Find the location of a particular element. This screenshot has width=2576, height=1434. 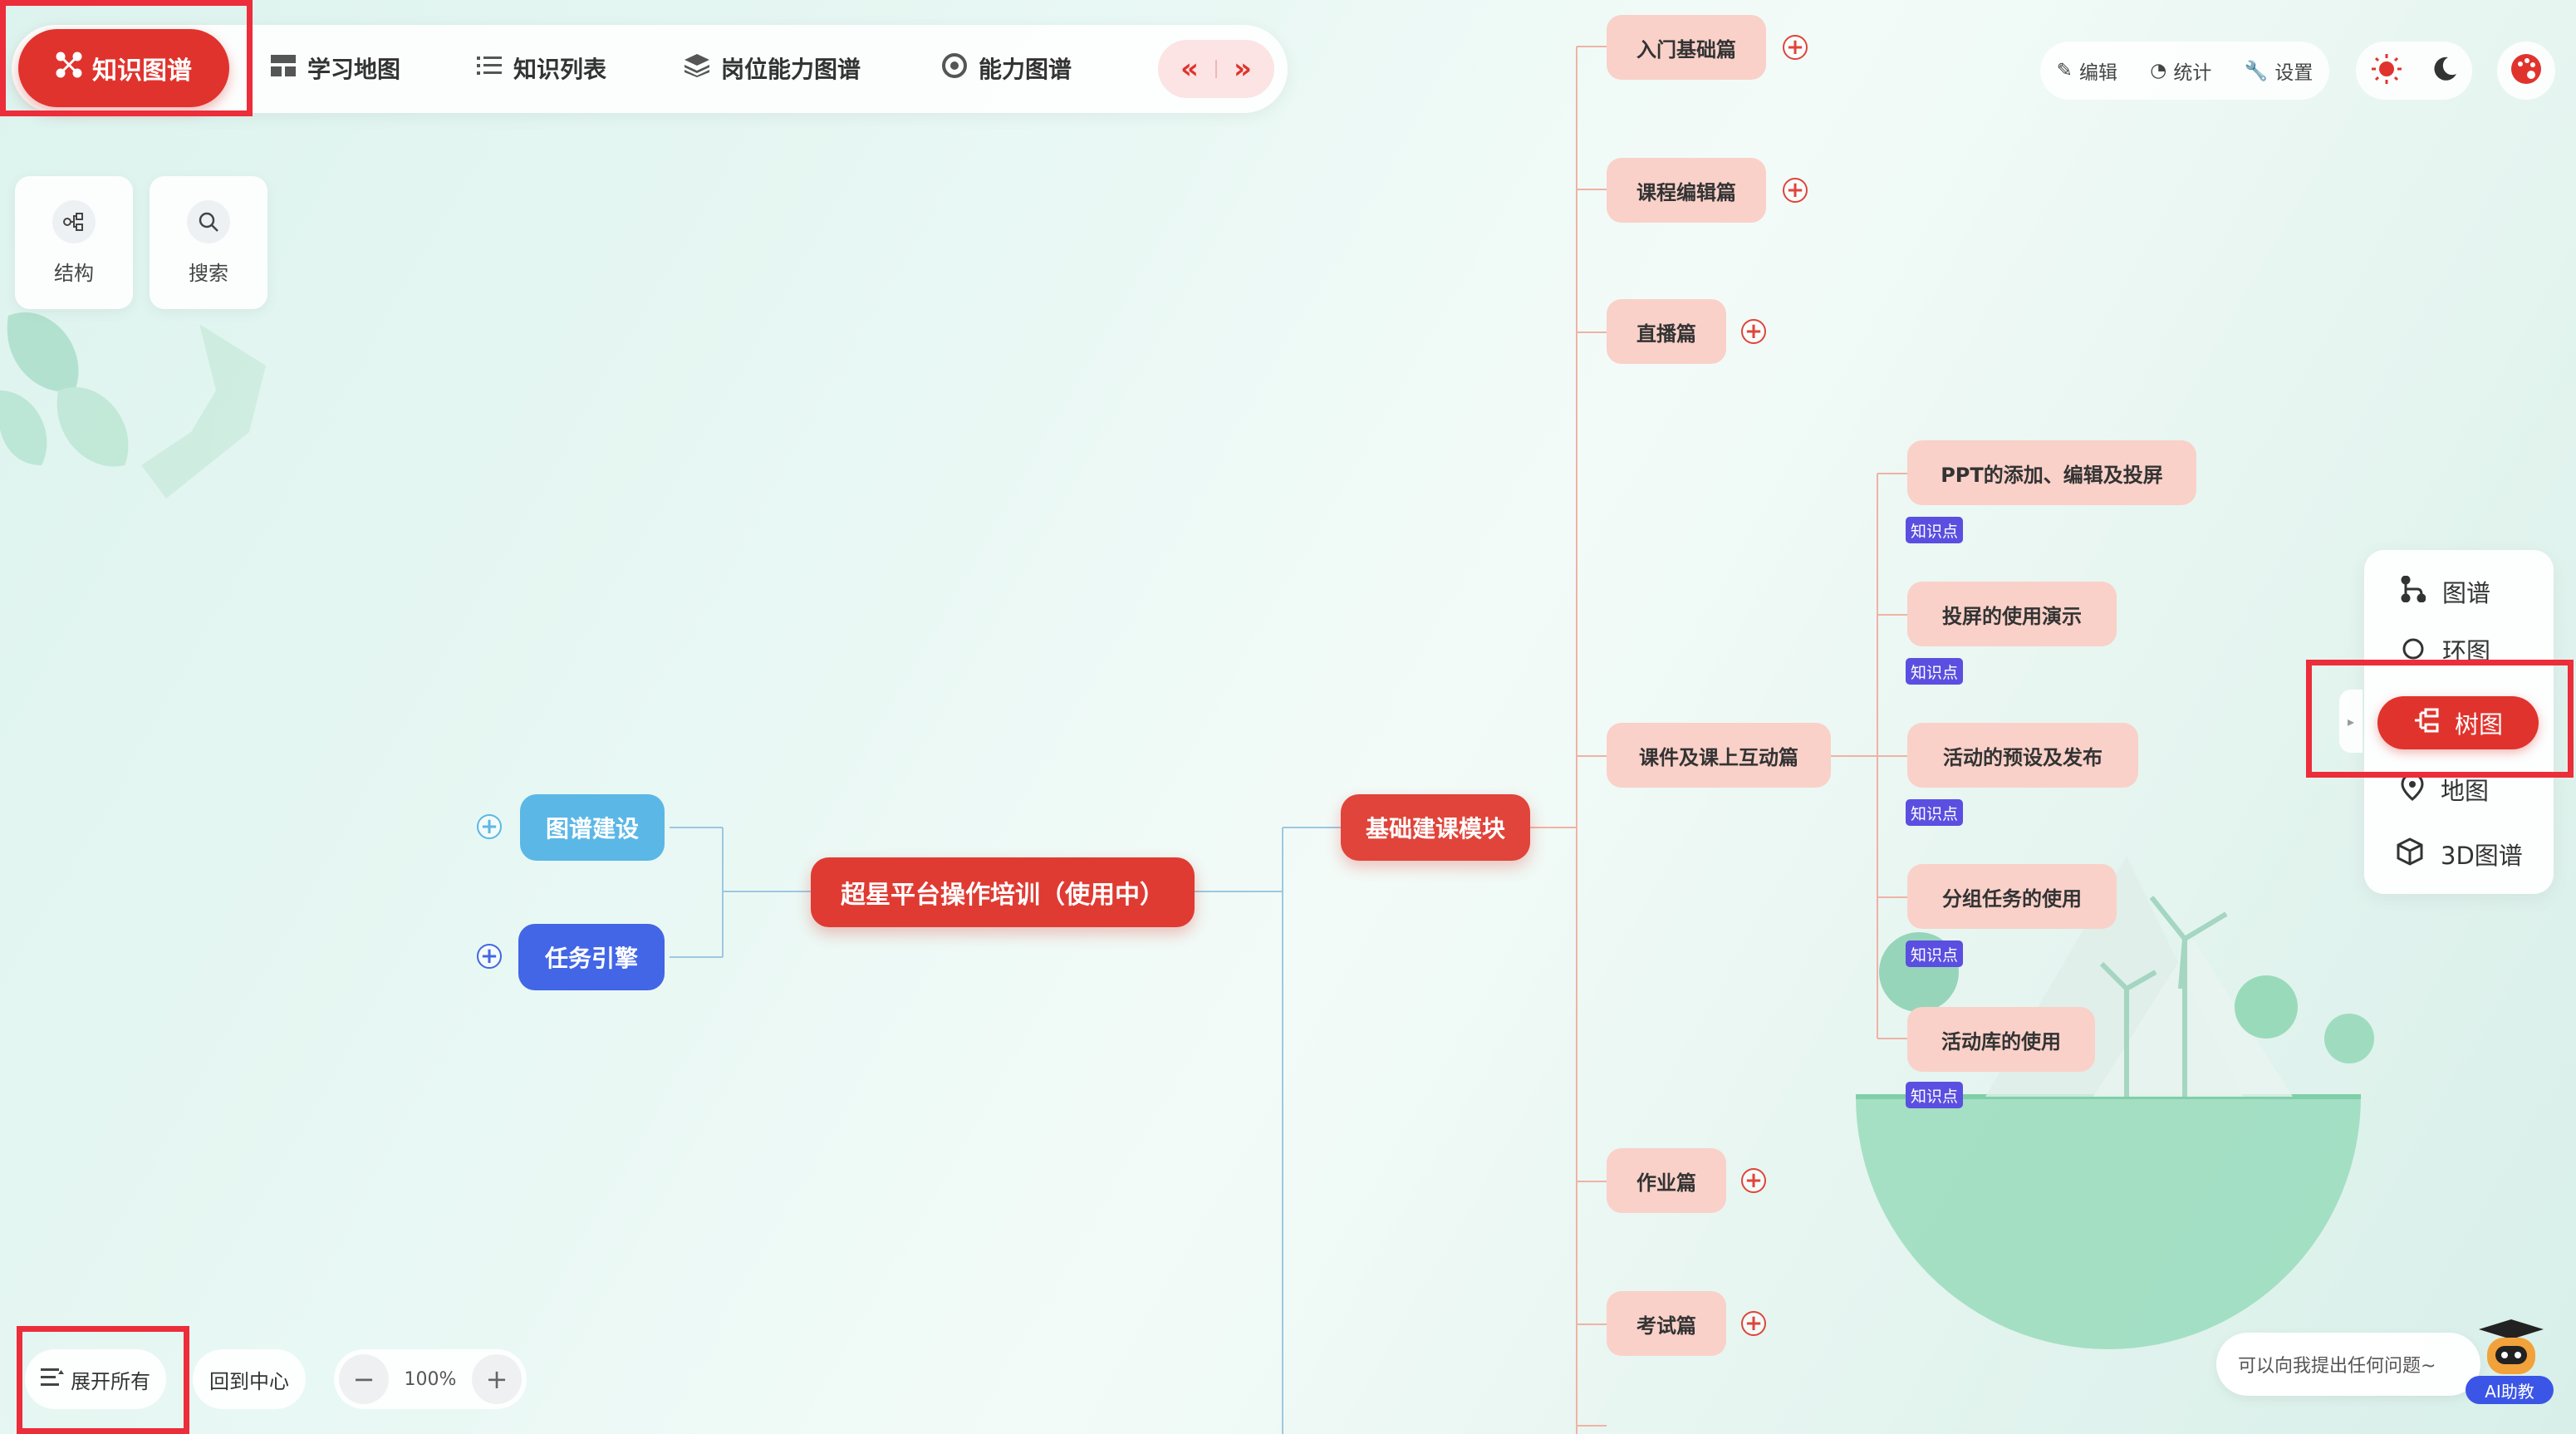

layout-icon is located at coordinates (283, 68).